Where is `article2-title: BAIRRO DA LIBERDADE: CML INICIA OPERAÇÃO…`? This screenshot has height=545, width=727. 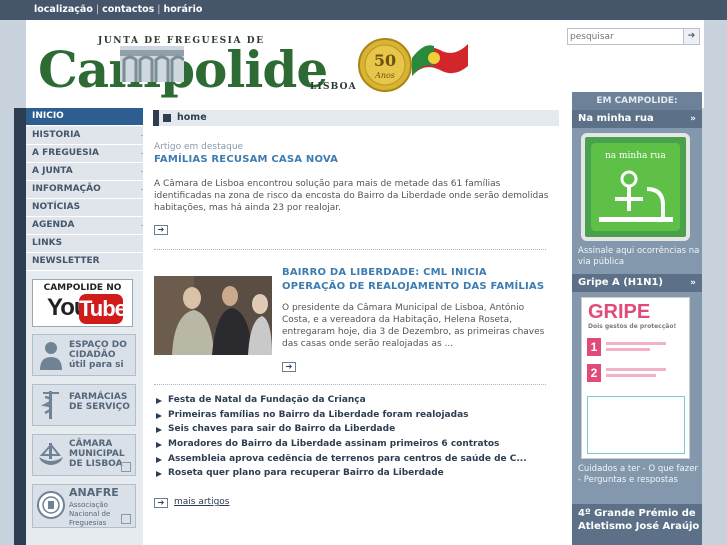
article2-title: BAIRRO DA LIBERDADE: CML INICIA OPERAÇÃO… is located at coordinates (417, 280).